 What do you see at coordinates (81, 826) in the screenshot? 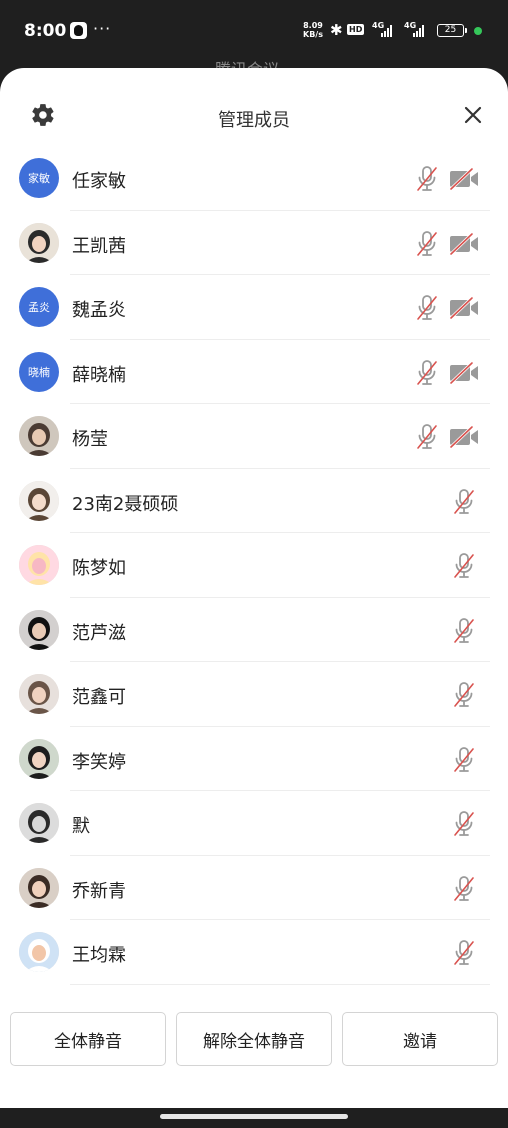
I see `member-name: 默` at bounding box center [81, 826].